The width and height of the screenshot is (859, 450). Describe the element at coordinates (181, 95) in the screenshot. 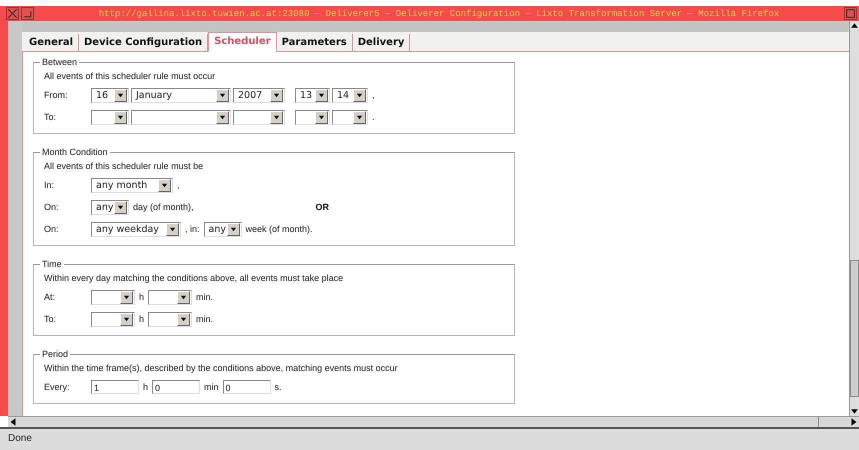

I see `dropdown: January` at that location.